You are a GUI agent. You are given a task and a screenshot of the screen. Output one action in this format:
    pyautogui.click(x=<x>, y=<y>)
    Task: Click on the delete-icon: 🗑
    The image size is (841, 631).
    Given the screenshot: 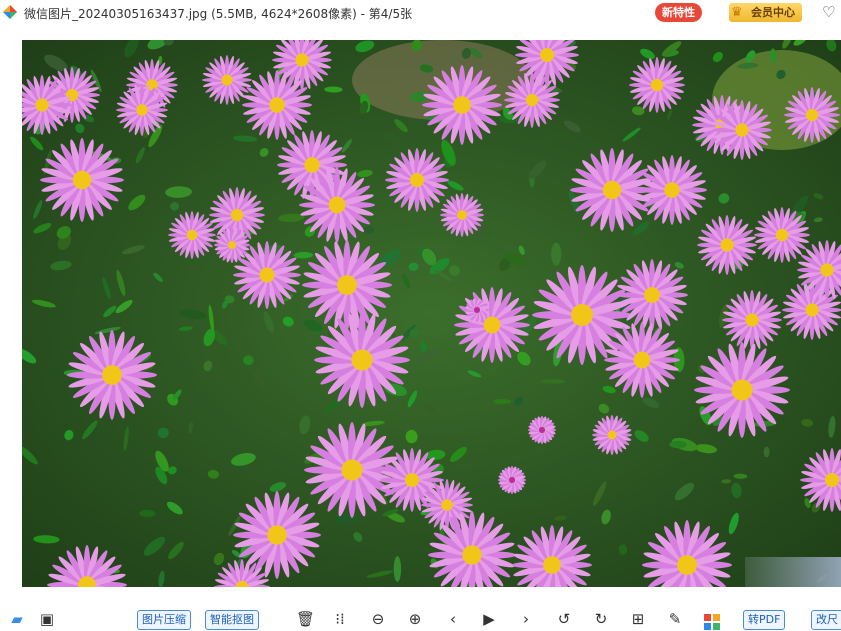 What is the action you would take?
    pyautogui.click(x=305, y=619)
    